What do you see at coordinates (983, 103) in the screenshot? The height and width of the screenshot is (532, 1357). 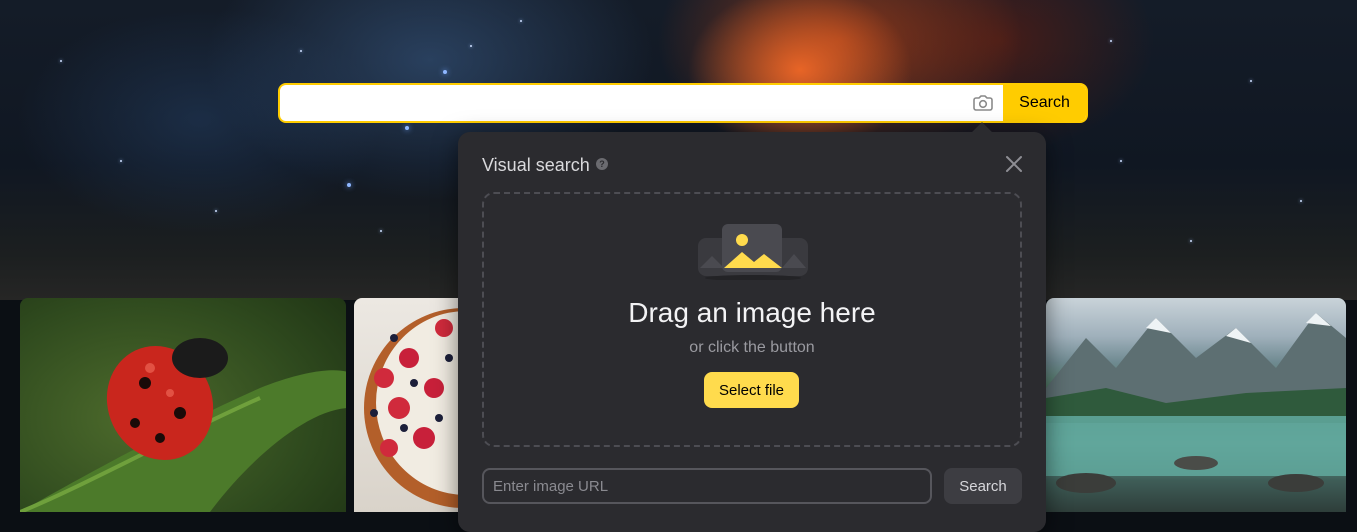 I see `camera-icon` at bounding box center [983, 103].